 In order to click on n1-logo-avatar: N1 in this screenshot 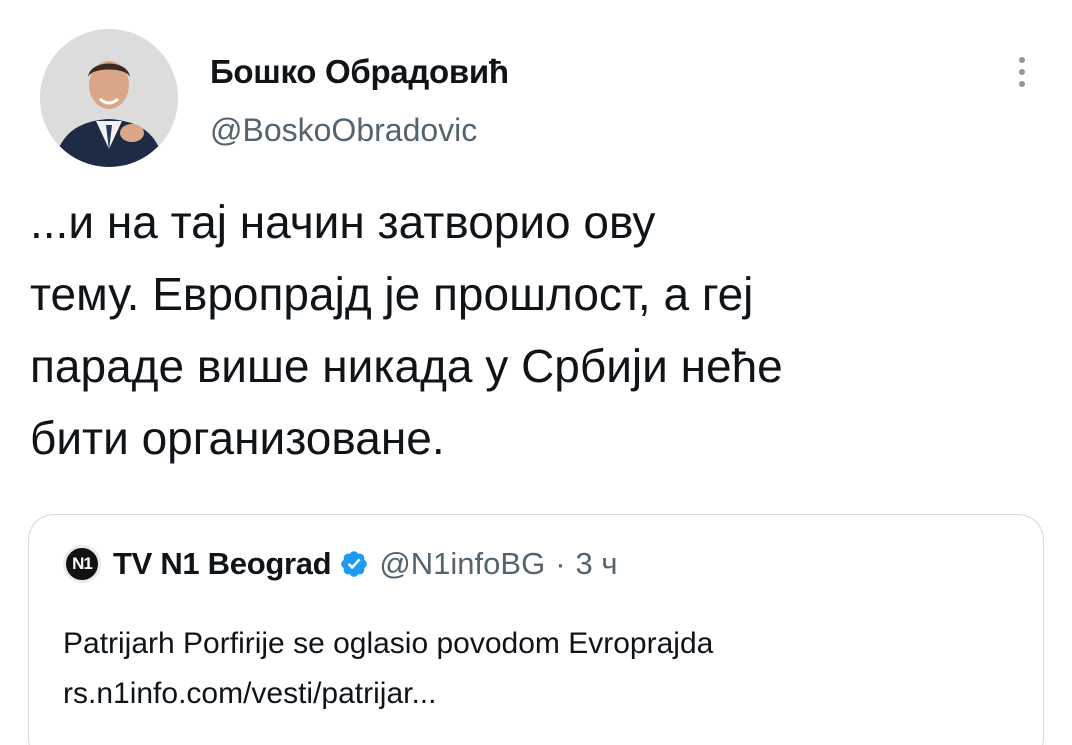, I will do `click(82, 564)`.